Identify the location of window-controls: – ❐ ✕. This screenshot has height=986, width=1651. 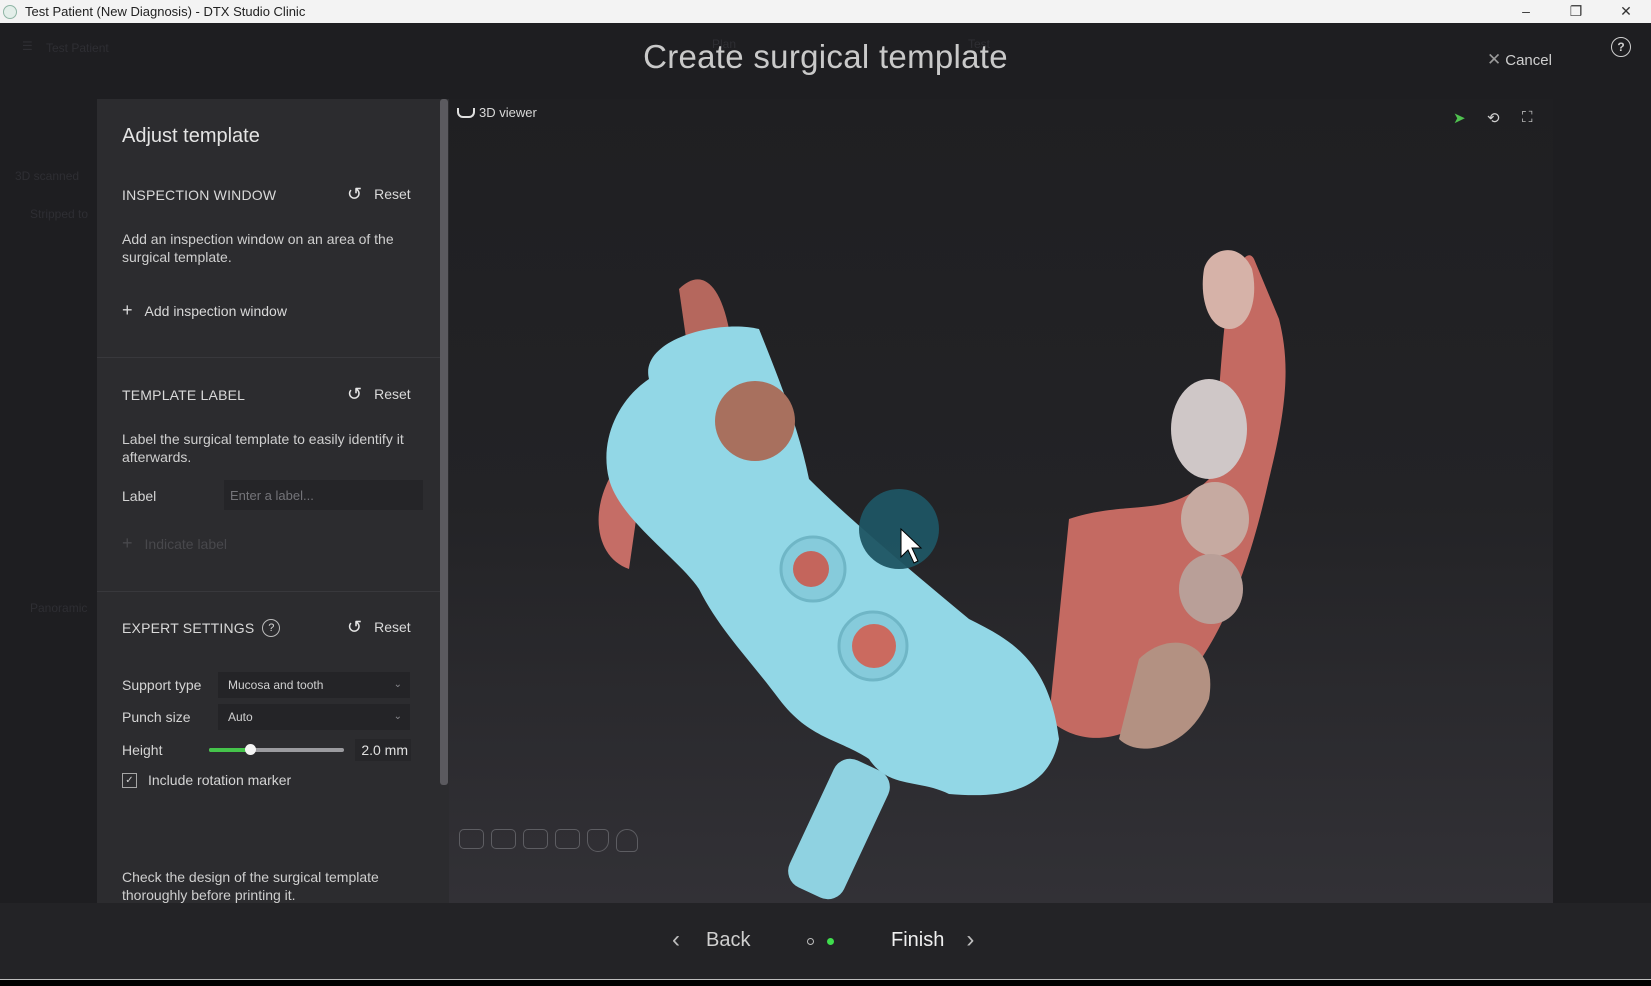
(1576, 11).